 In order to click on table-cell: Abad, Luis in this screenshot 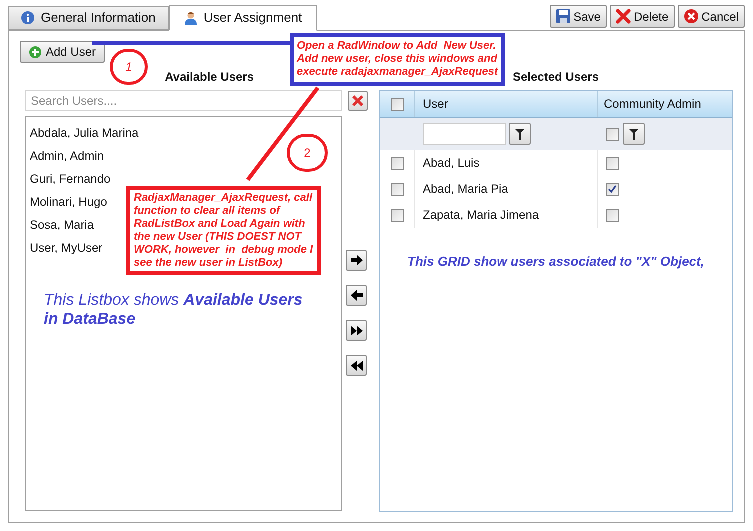, I will do `click(506, 163)`.